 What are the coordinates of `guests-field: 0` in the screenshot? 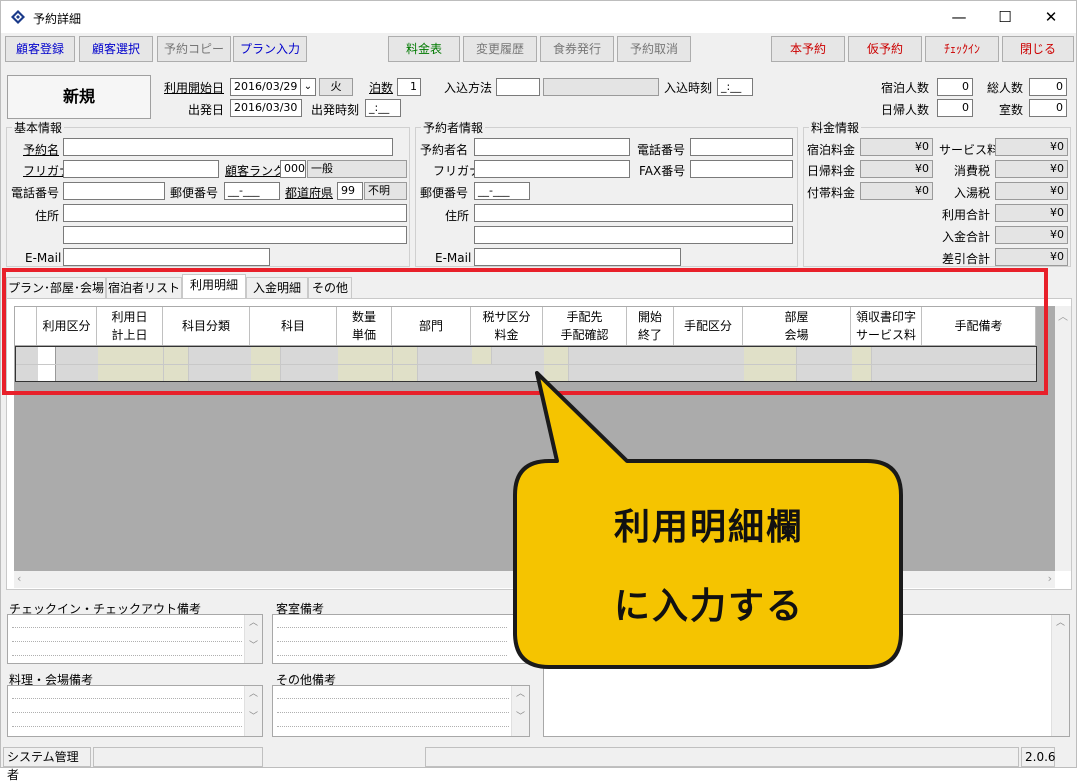 It's located at (955, 87).